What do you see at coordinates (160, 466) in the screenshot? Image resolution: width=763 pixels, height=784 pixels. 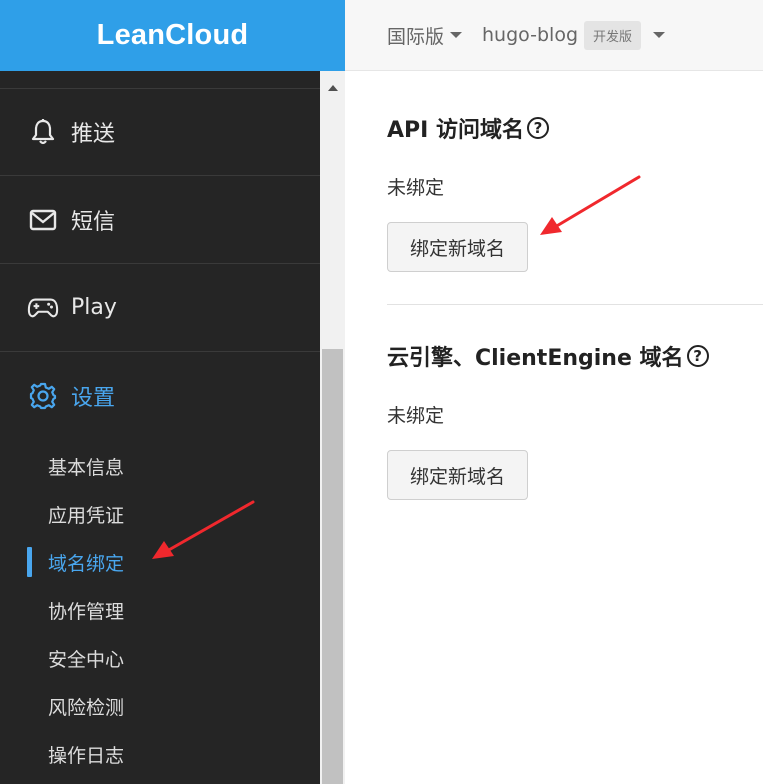 I see `subnav-basic-info: 基本信息` at bounding box center [160, 466].